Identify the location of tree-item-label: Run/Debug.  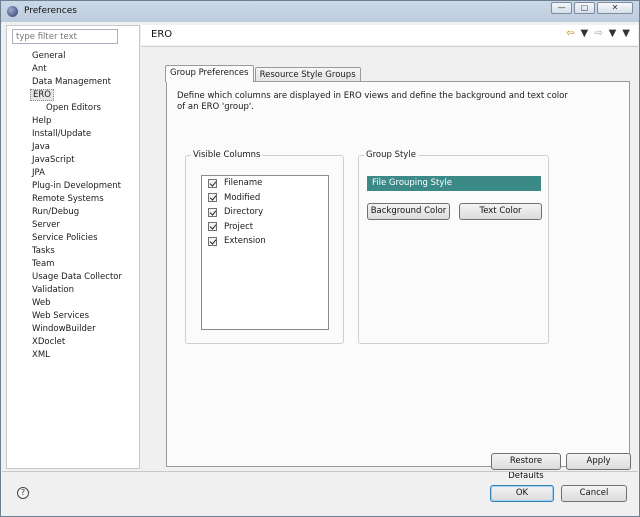
(56, 212).